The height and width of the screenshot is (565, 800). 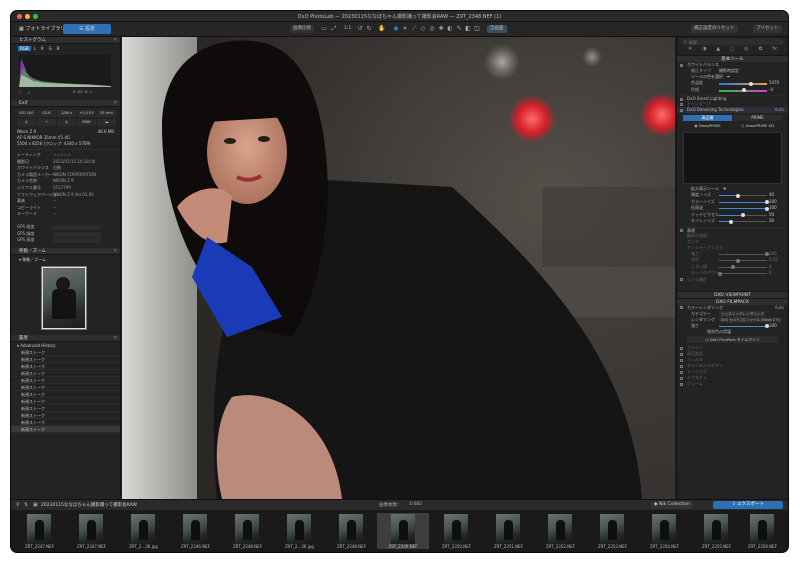 What do you see at coordinates (748, 505) in the screenshot?
I see `export-button: ⇪ エクスポート` at bounding box center [748, 505].